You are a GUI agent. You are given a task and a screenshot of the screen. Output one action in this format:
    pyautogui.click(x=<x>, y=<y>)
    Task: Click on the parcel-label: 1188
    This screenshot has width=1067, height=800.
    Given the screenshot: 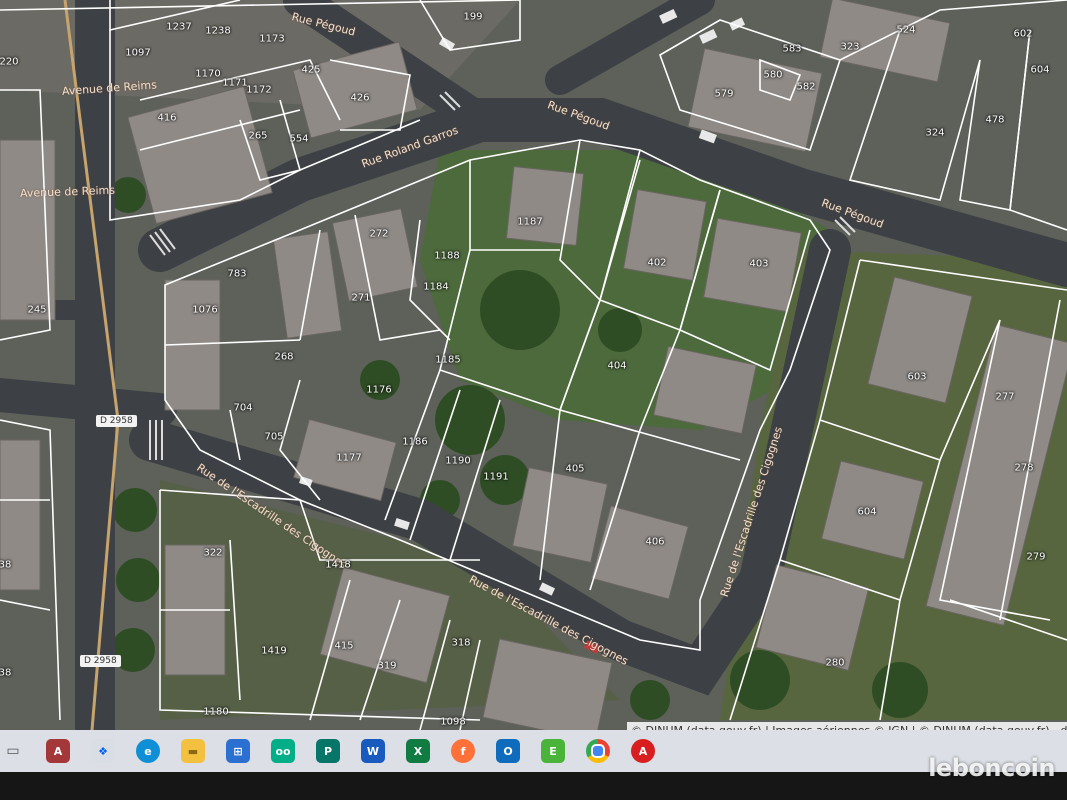 What is the action you would take?
    pyautogui.click(x=446, y=256)
    